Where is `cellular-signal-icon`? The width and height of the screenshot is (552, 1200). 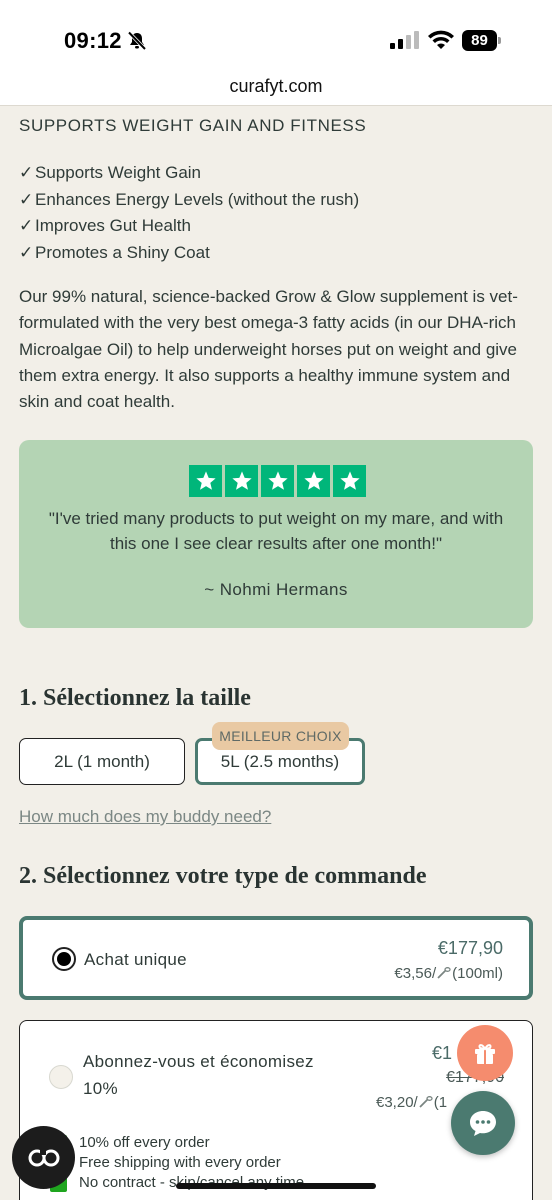 cellular-signal-icon is located at coordinates (404, 40).